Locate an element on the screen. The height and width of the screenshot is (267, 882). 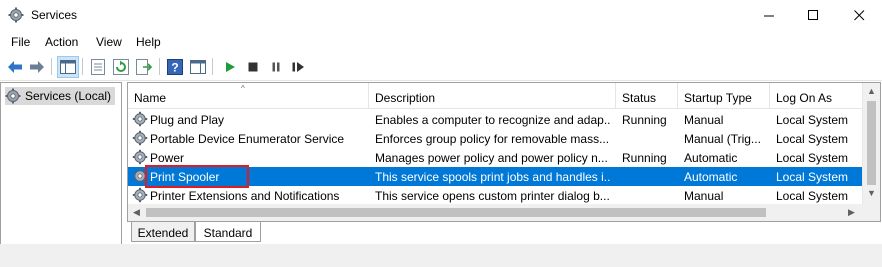
tab-extended: Extended is located at coordinates (163, 232).